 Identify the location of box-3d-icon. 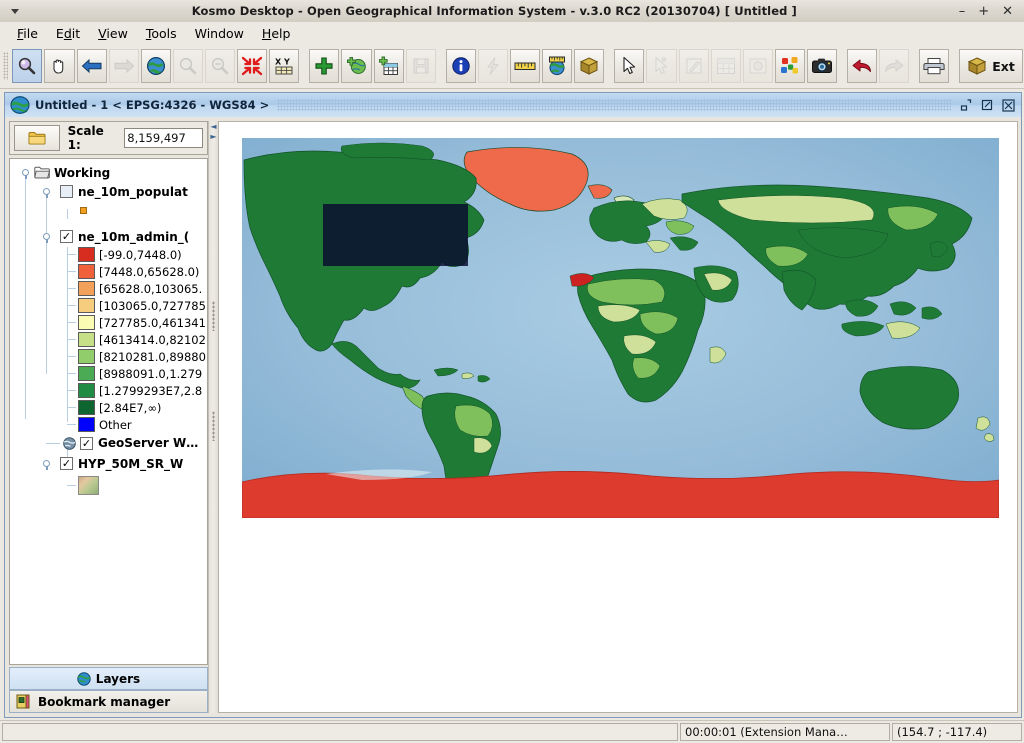
(589, 66).